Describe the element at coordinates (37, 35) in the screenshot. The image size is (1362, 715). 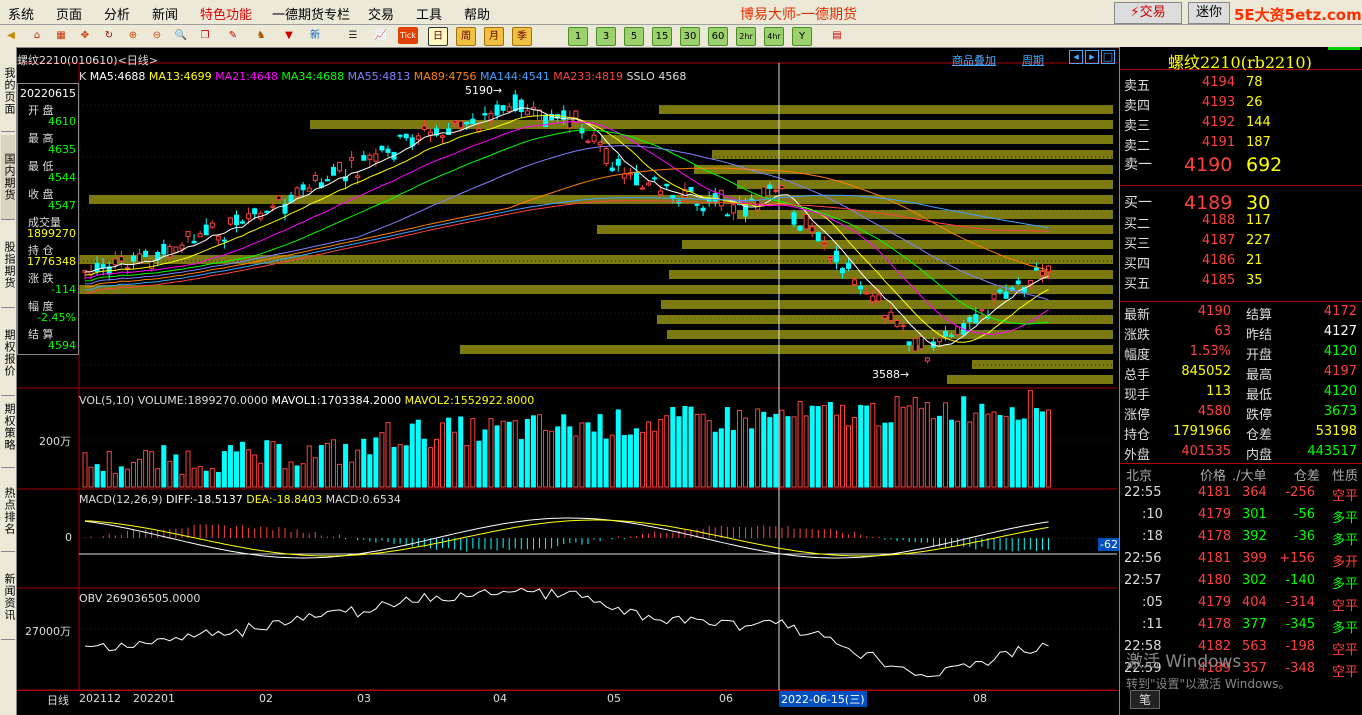
I see `home-icon: ⌂` at that location.